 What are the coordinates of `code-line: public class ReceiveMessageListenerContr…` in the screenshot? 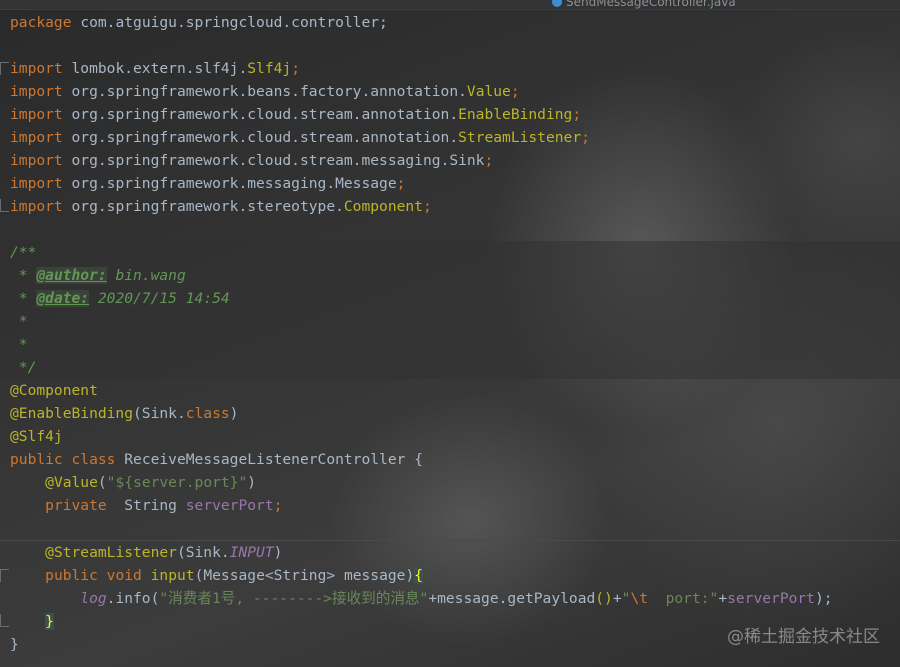 It's located at (450, 459).